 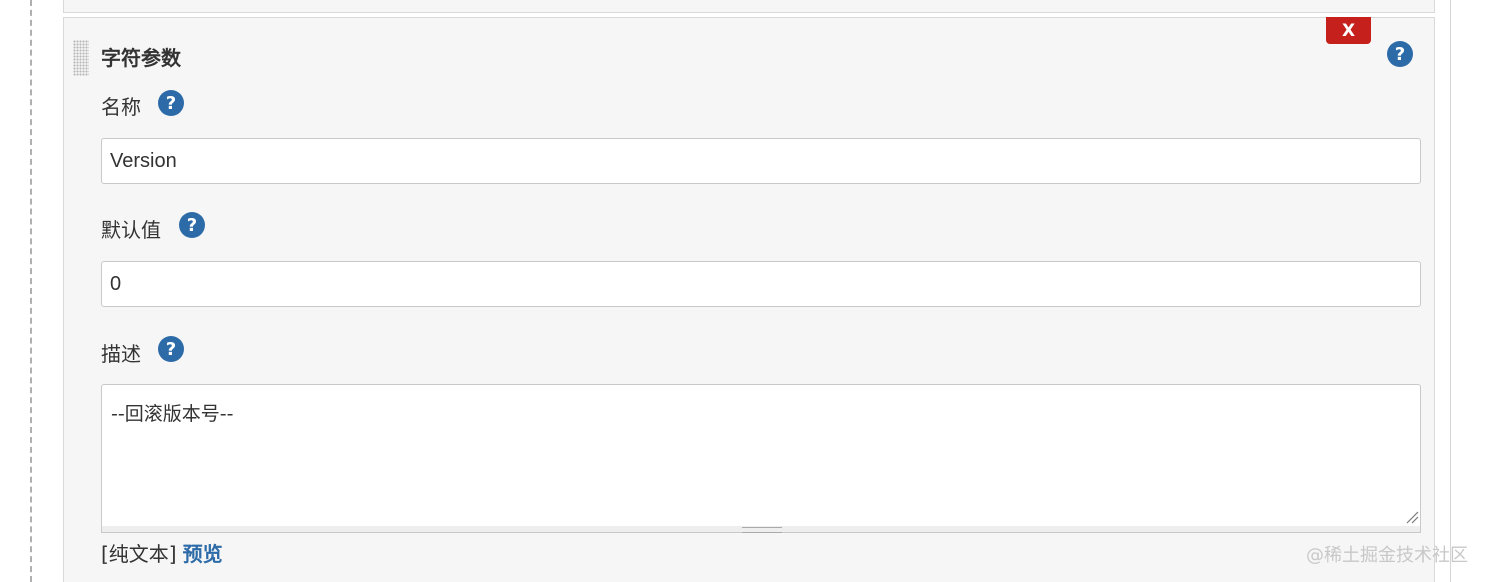 I want to click on parameter-help-icon: ?, so click(x=1400, y=54).